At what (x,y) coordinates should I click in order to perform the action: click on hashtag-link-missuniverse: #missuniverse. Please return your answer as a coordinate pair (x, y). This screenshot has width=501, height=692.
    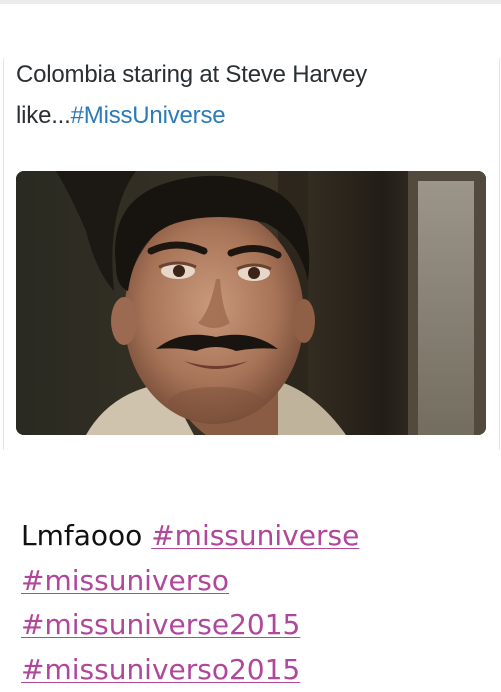
    Looking at the image, I should click on (255, 535).